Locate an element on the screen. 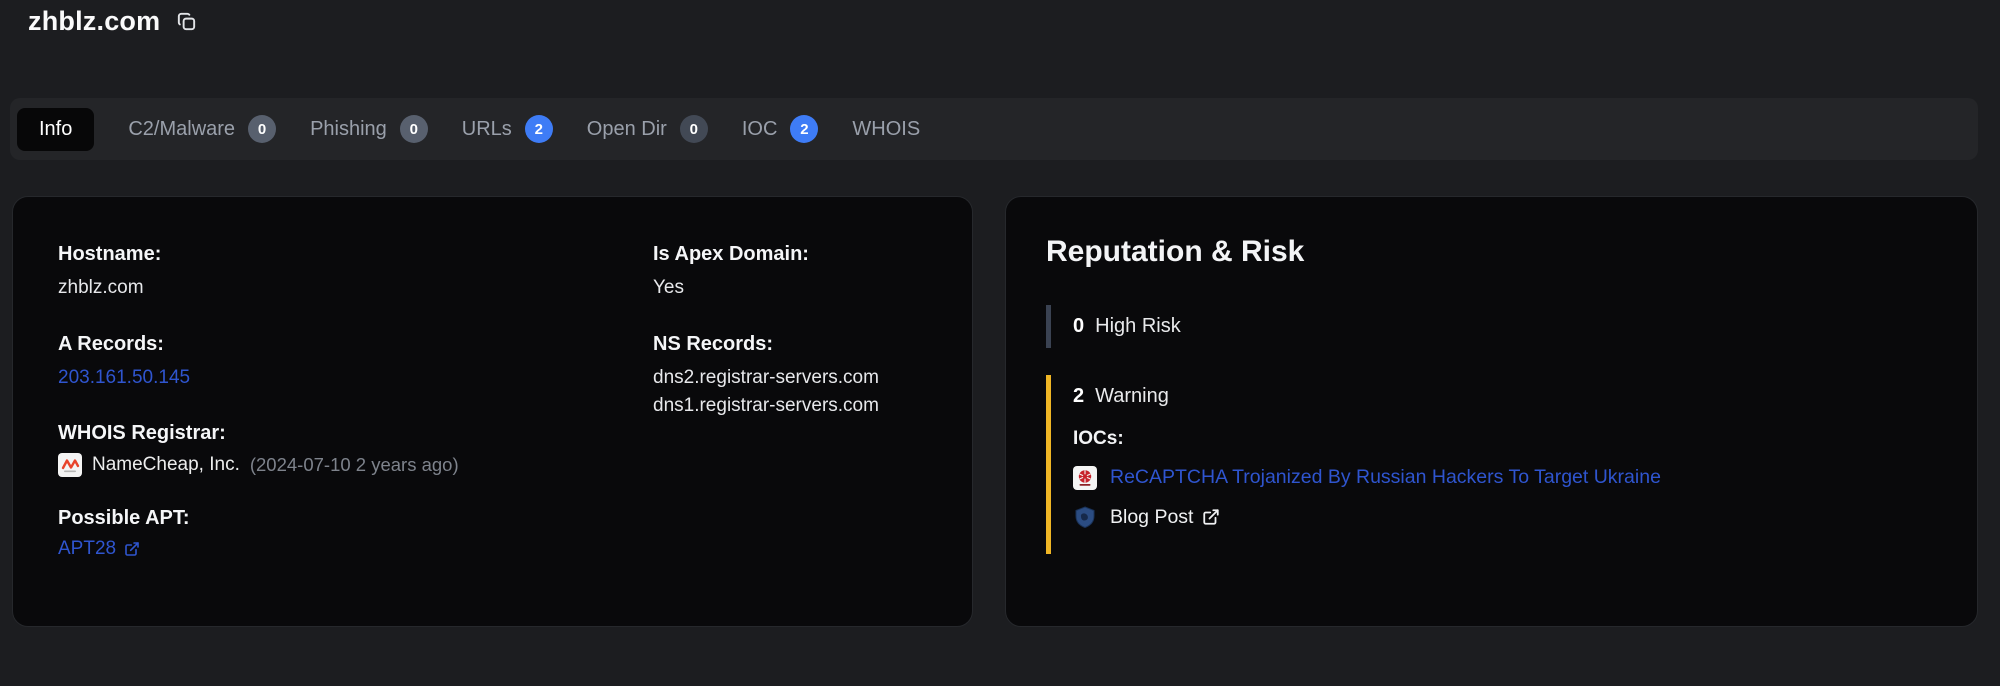 The width and height of the screenshot is (2000, 686). high-risk-label: High Risk is located at coordinates (1138, 326).